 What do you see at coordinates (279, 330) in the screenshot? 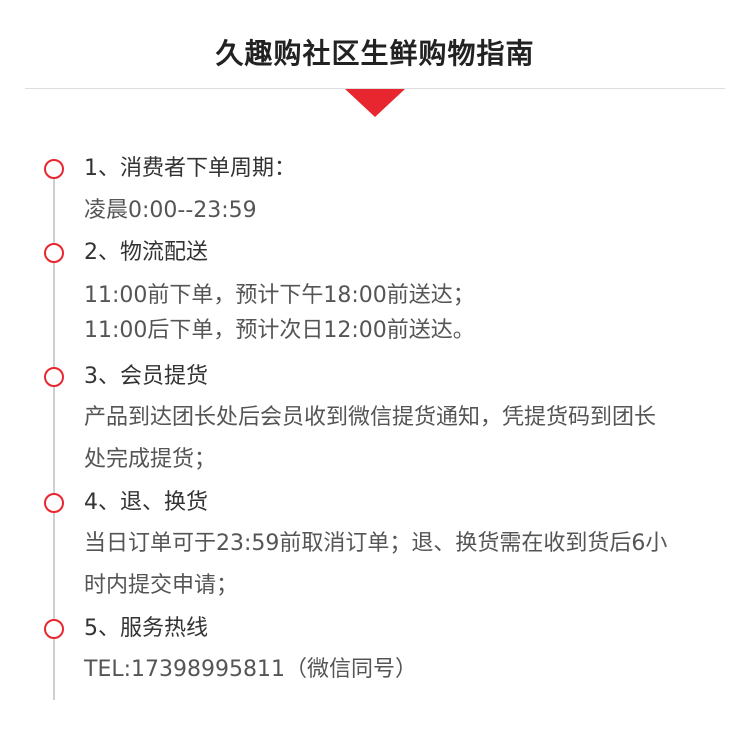
I see `section-body-line: 11:00后下单，预计次日12:00前送达。` at bounding box center [279, 330].